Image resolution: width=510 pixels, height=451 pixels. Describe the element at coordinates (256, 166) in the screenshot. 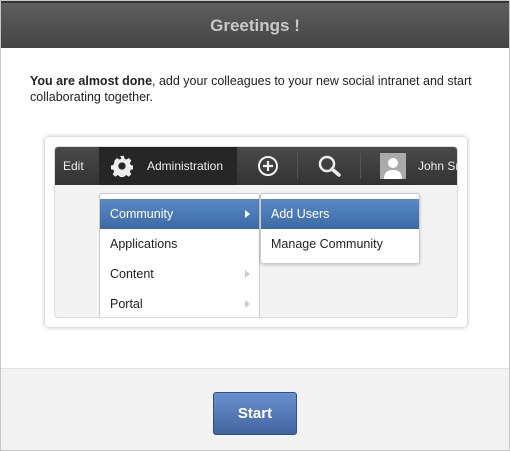

I see `toolbar: Edit Administration John Sm` at that location.